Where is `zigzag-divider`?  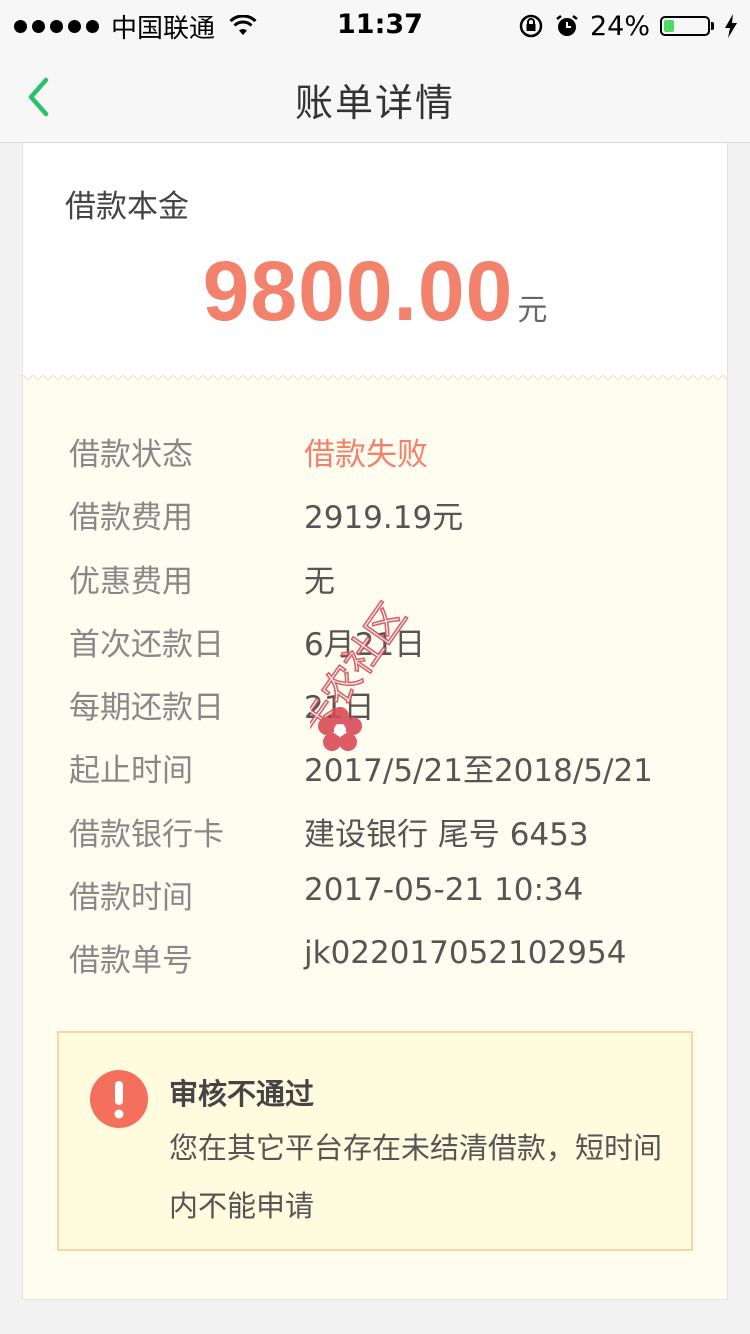
zigzag-divider is located at coordinates (375, 376).